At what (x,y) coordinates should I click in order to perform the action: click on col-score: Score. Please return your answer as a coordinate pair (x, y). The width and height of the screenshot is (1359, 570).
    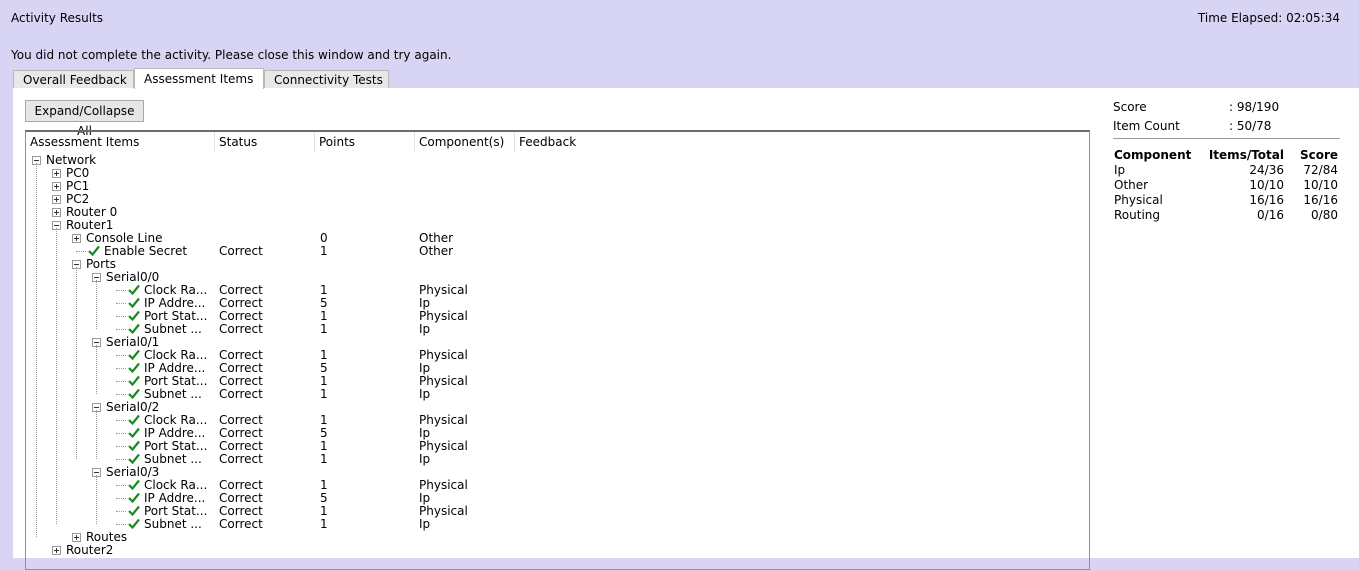
    Looking at the image, I should click on (1318, 155).